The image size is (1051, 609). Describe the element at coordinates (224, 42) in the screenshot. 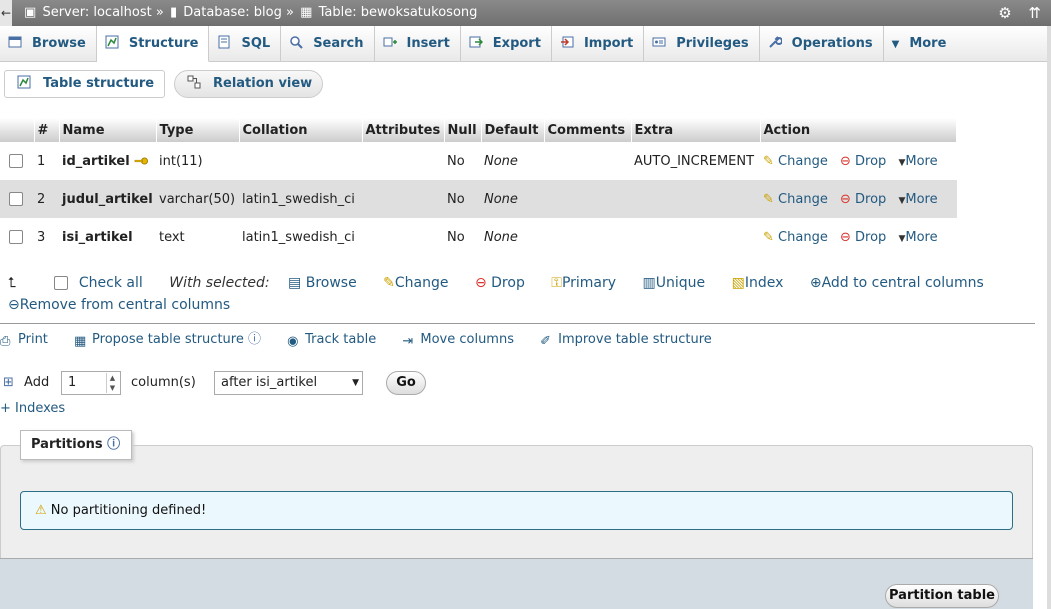

I see `sql-icon` at that location.